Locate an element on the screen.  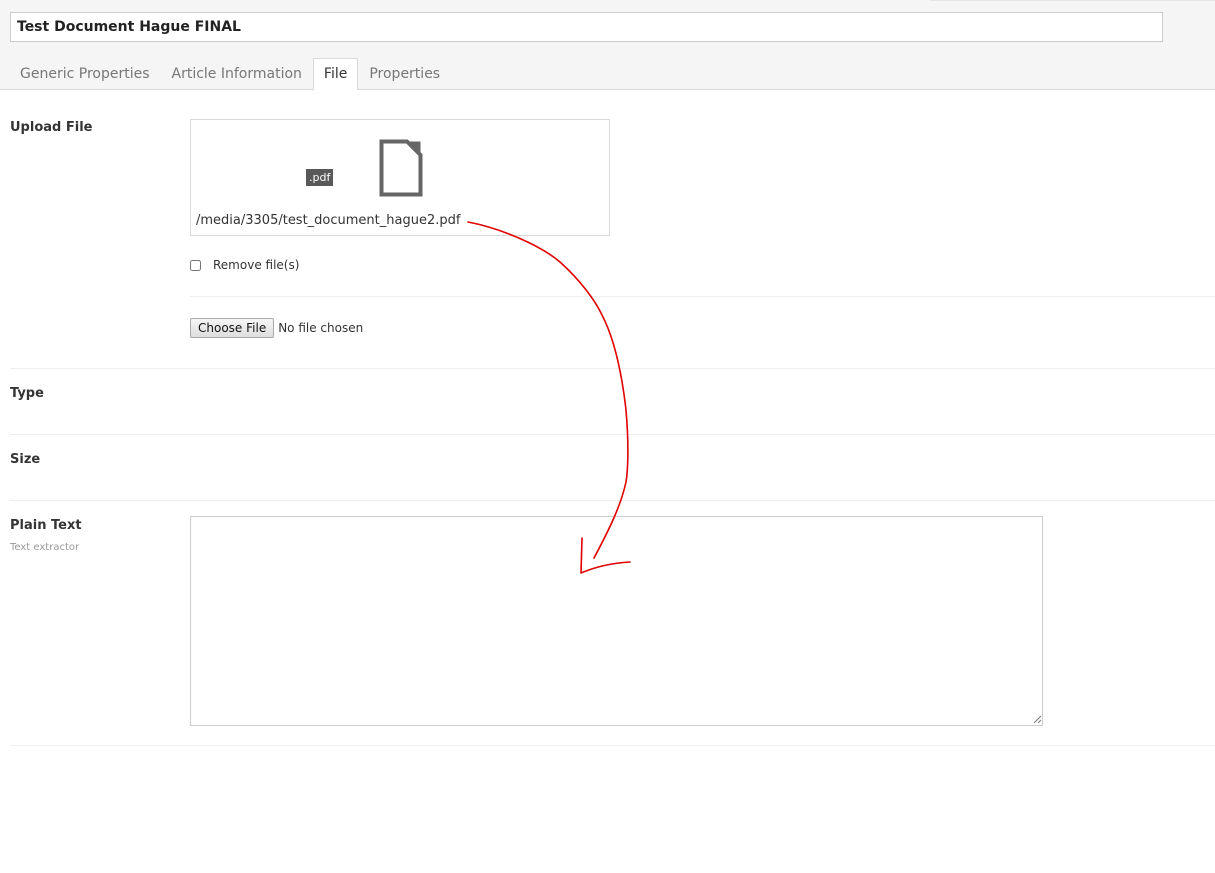
resize-grip-icon is located at coordinates (1037, 719).